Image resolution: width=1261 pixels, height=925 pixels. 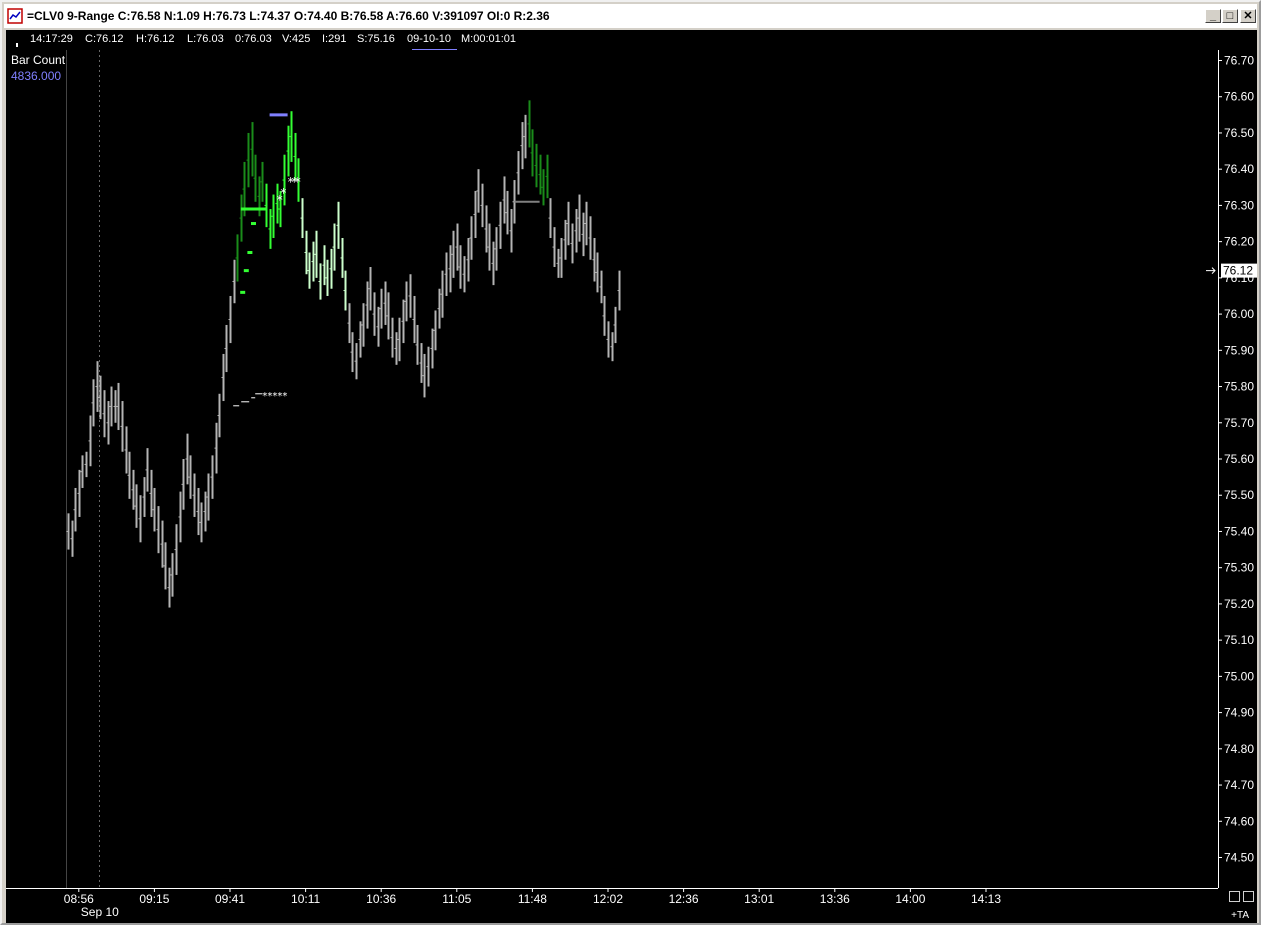 I want to click on y-tick-label: 75.80, so click(x=1239, y=387).